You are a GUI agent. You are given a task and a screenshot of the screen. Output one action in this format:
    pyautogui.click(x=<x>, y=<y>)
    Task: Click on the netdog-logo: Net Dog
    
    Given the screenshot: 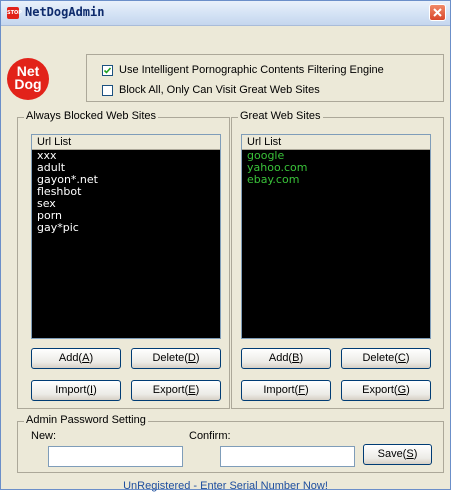 What is the action you would take?
    pyautogui.click(x=28, y=79)
    